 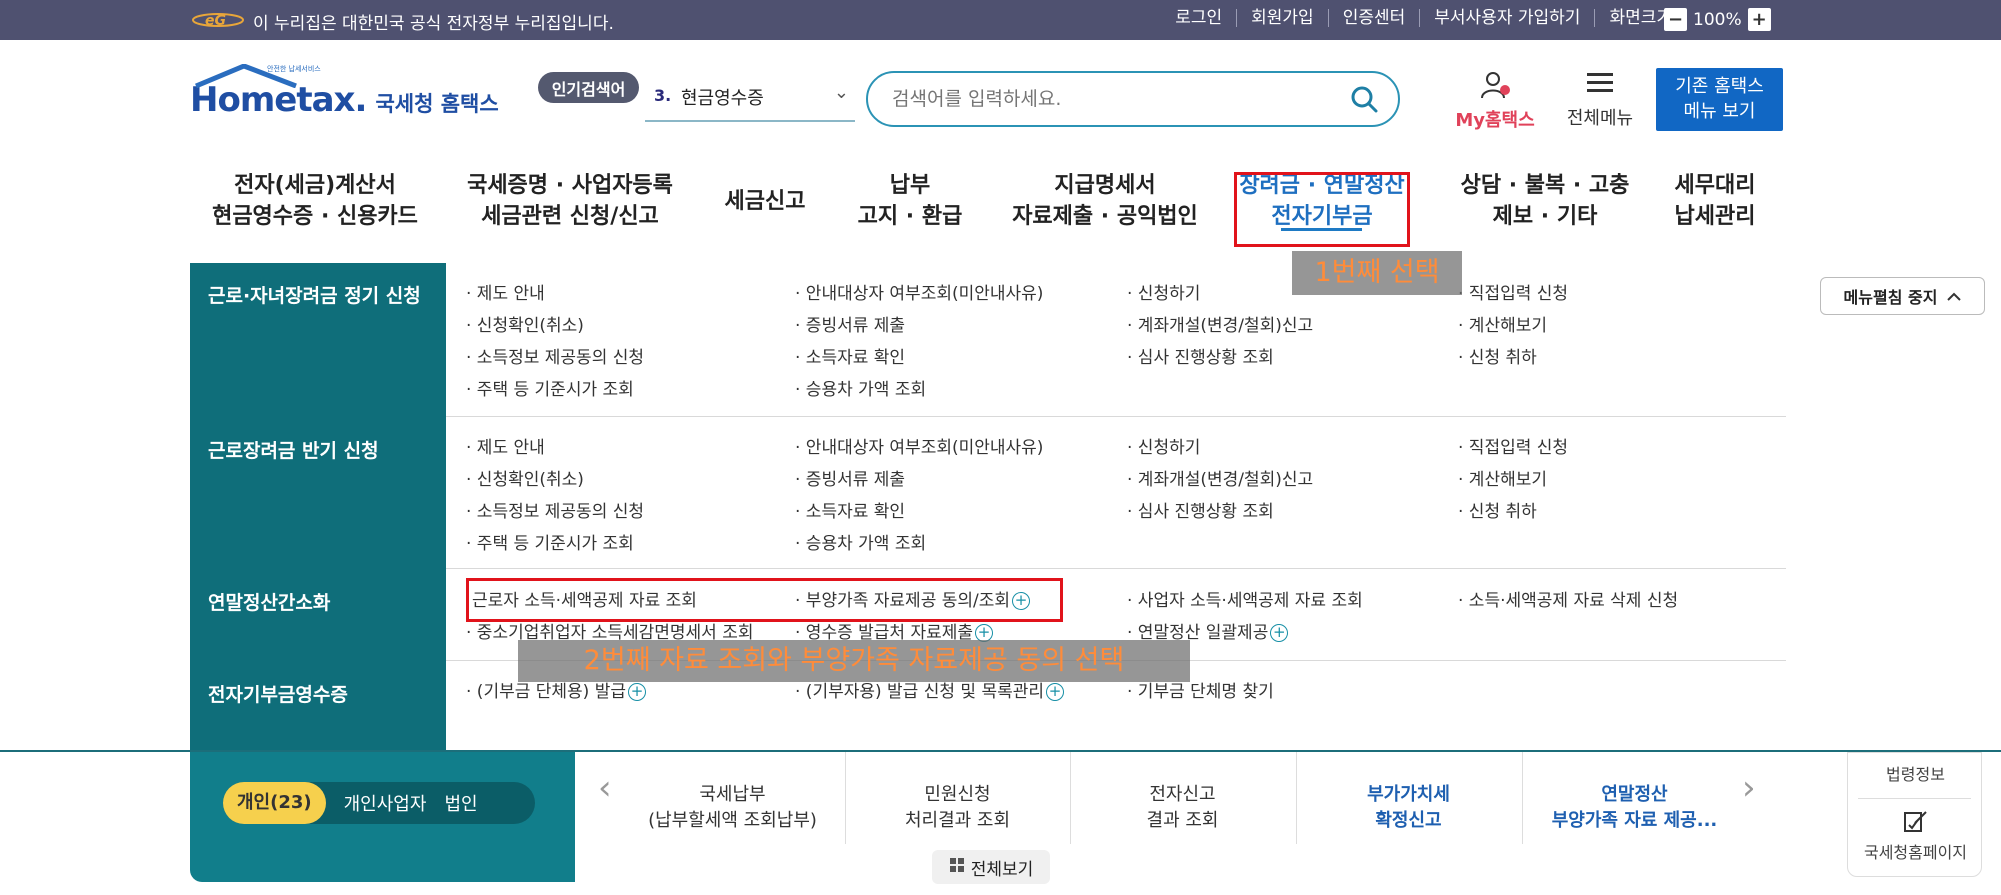 What do you see at coordinates (1105, 201) in the screenshot?
I see `nav-statement: 지급명세서 자료제출 · 공익법인` at bounding box center [1105, 201].